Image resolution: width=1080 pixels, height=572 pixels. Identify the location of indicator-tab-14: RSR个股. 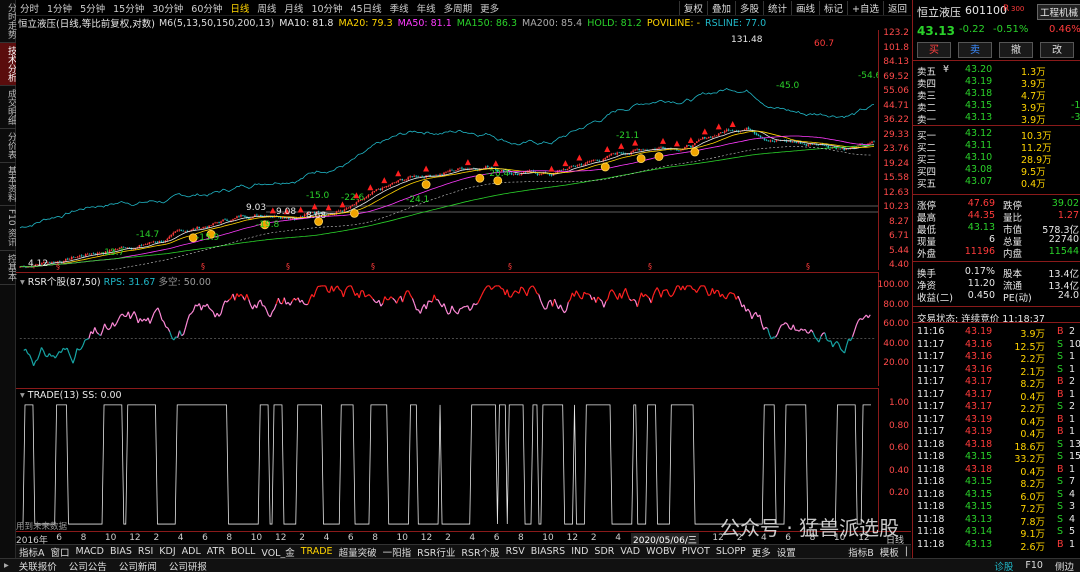
(480, 552).